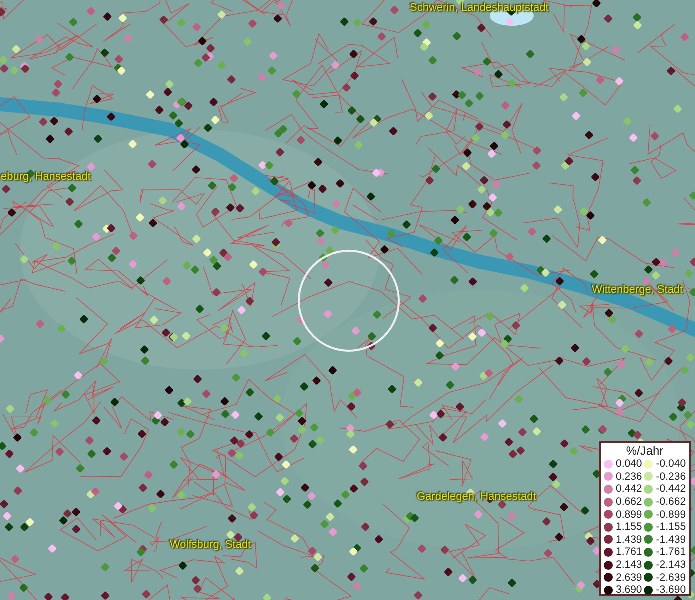 The height and width of the screenshot is (600, 695). What do you see at coordinates (629, 578) in the screenshot?
I see `legend-value: 2.639` at bounding box center [629, 578].